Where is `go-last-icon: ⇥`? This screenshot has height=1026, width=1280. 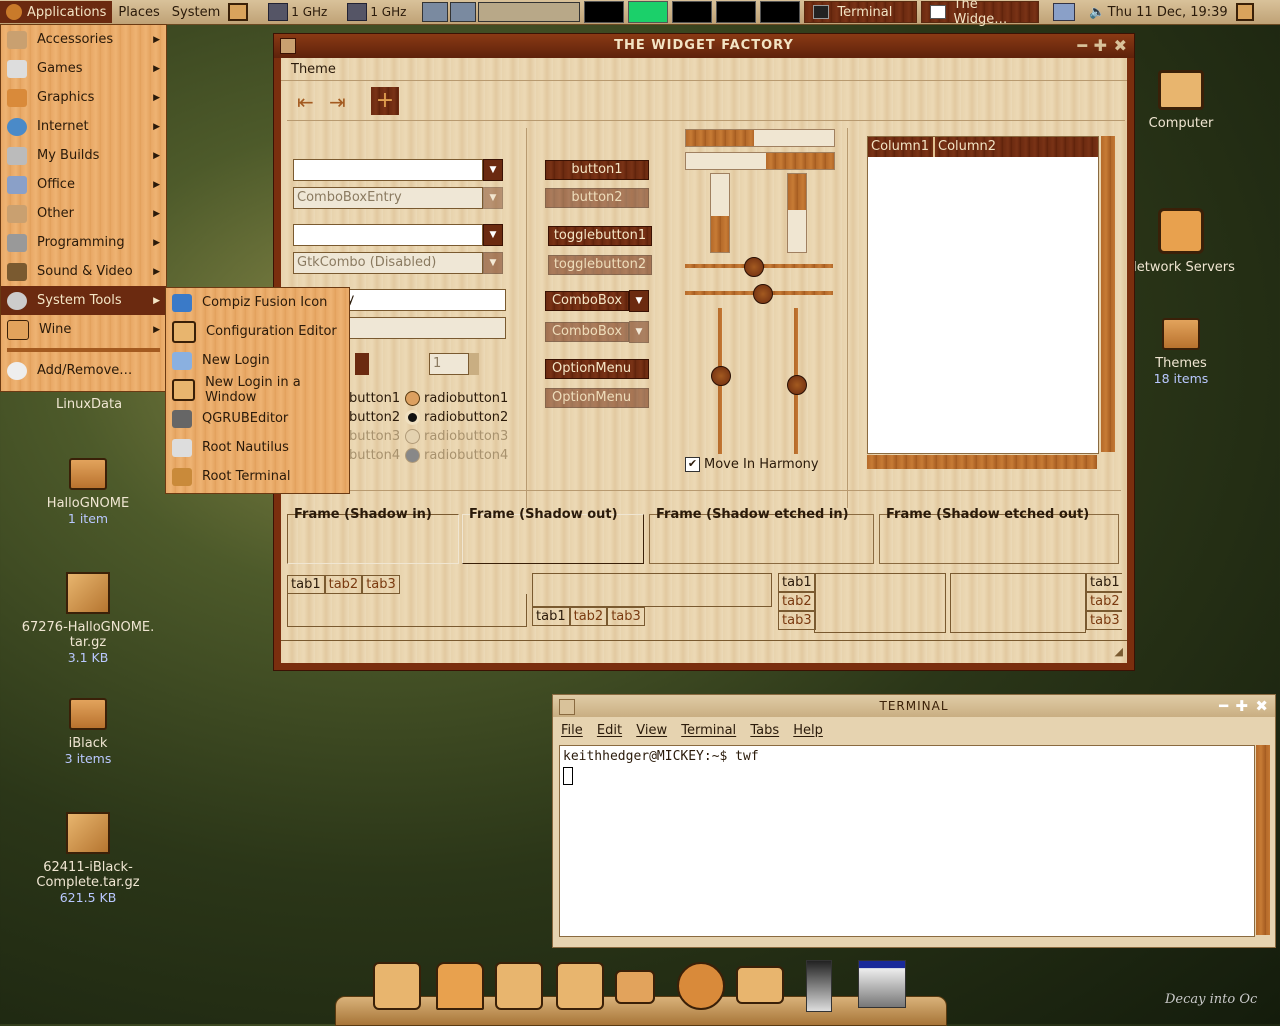 go-last-icon: ⇥ is located at coordinates (337, 102).